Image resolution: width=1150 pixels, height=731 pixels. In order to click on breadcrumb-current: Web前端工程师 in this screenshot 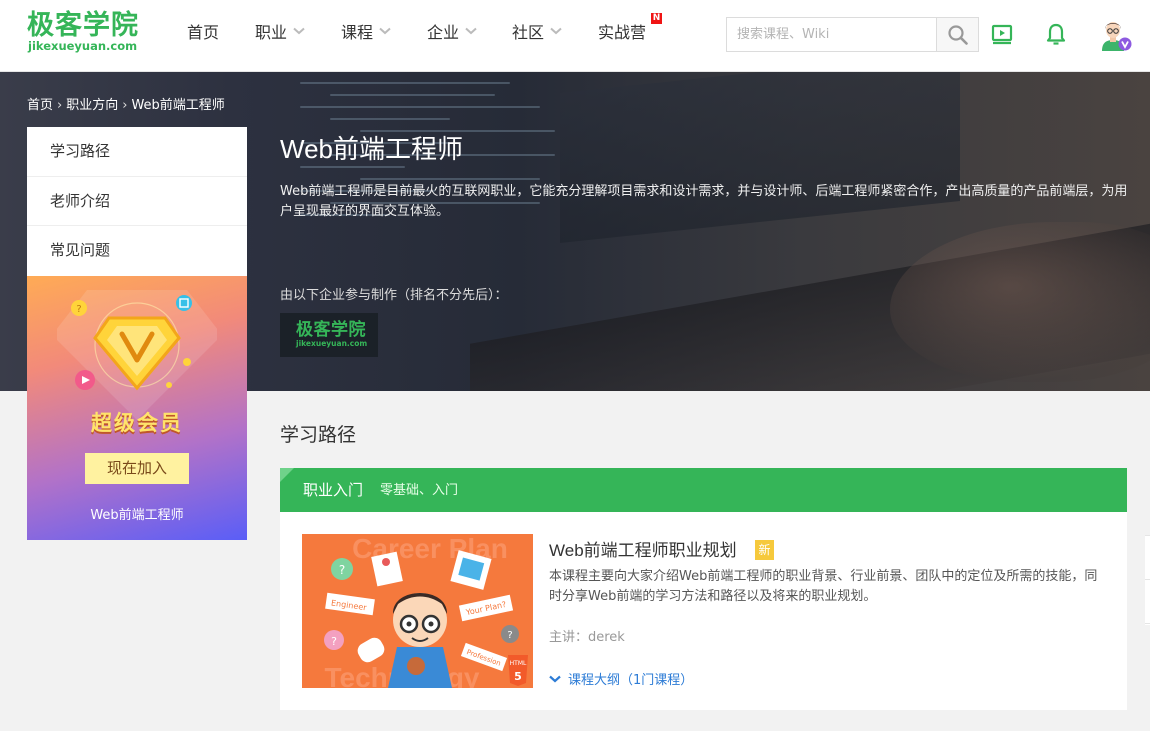, I will do `click(178, 105)`.